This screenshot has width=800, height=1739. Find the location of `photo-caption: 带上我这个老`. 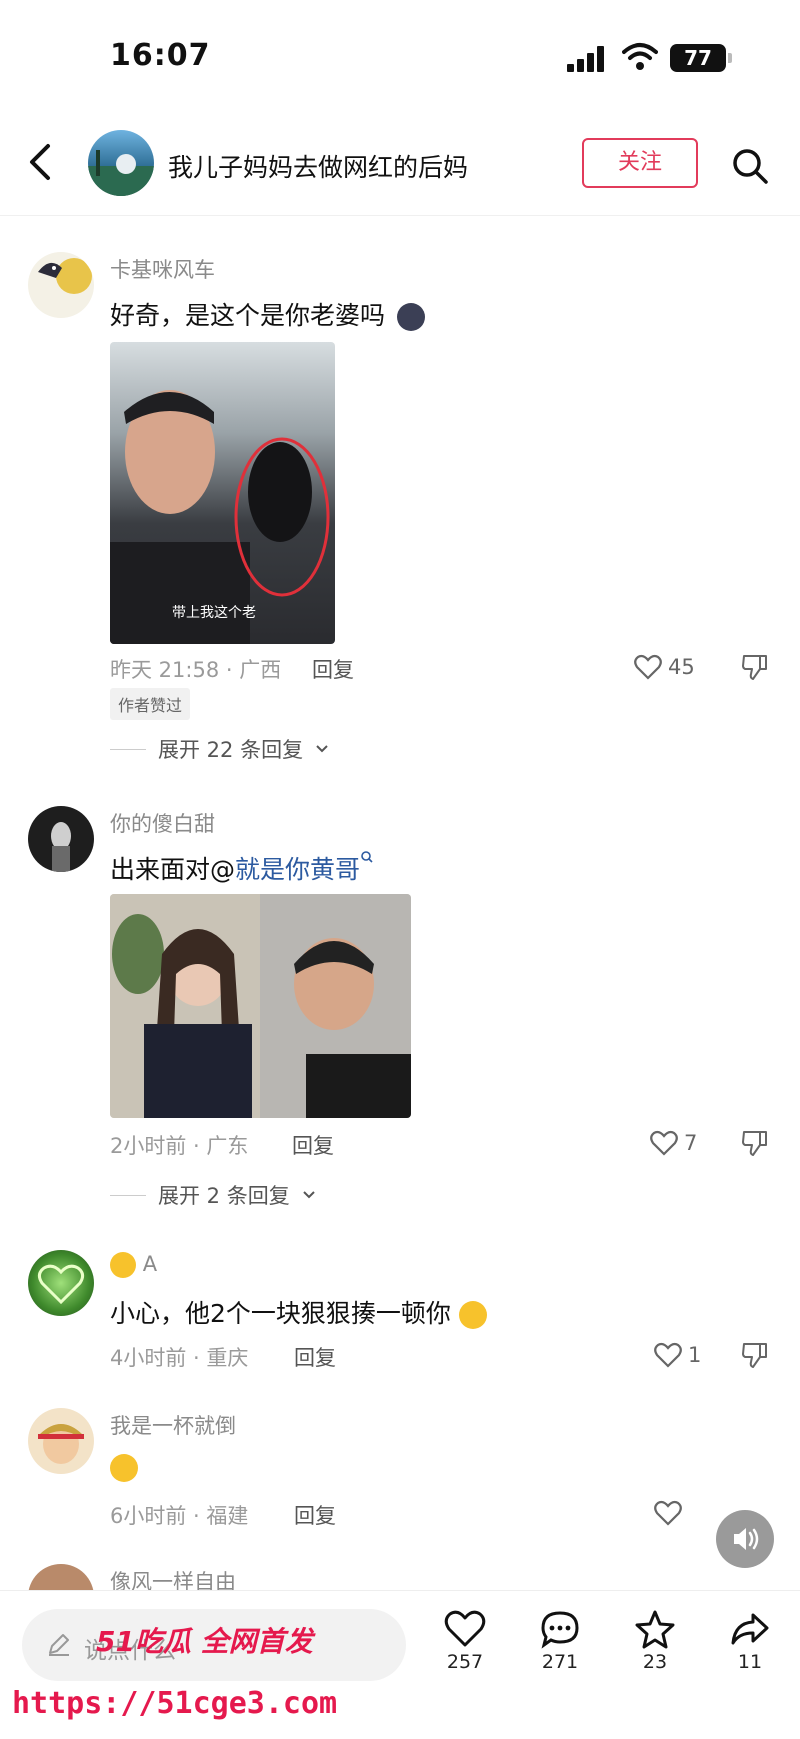

photo-caption: 带上我这个老 is located at coordinates (214, 613).